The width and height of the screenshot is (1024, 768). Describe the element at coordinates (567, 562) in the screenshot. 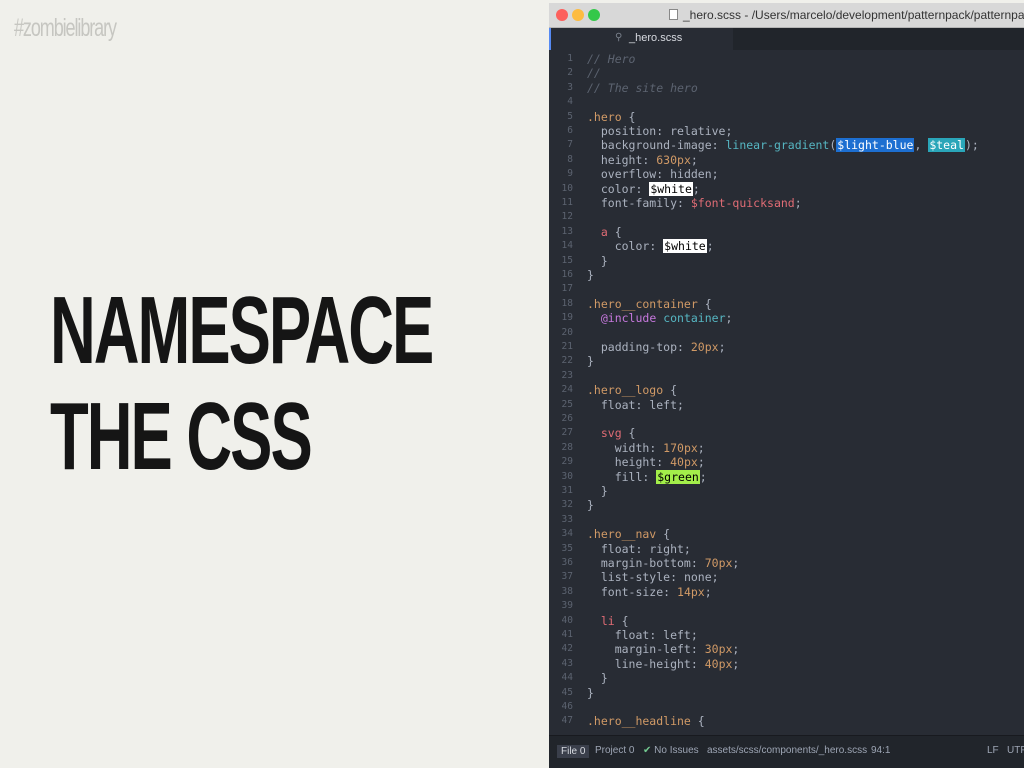

I see `line-number: 36` at that location.